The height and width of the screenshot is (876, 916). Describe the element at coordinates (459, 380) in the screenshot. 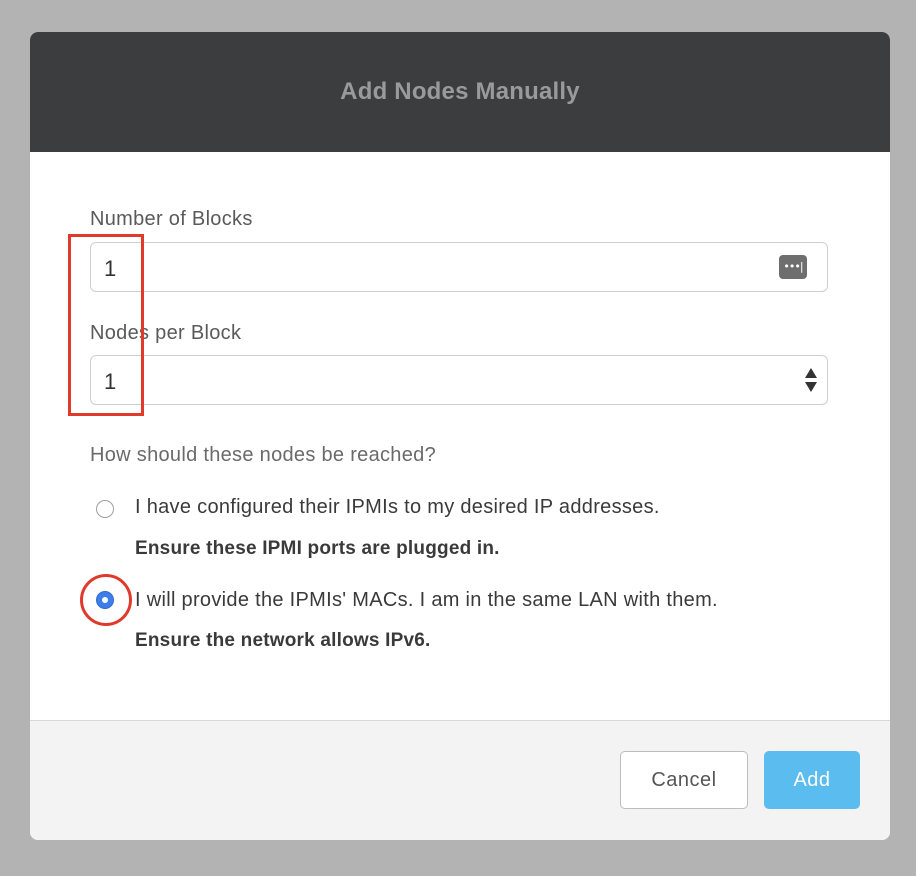

I see `nodes-input: 1` at that location.